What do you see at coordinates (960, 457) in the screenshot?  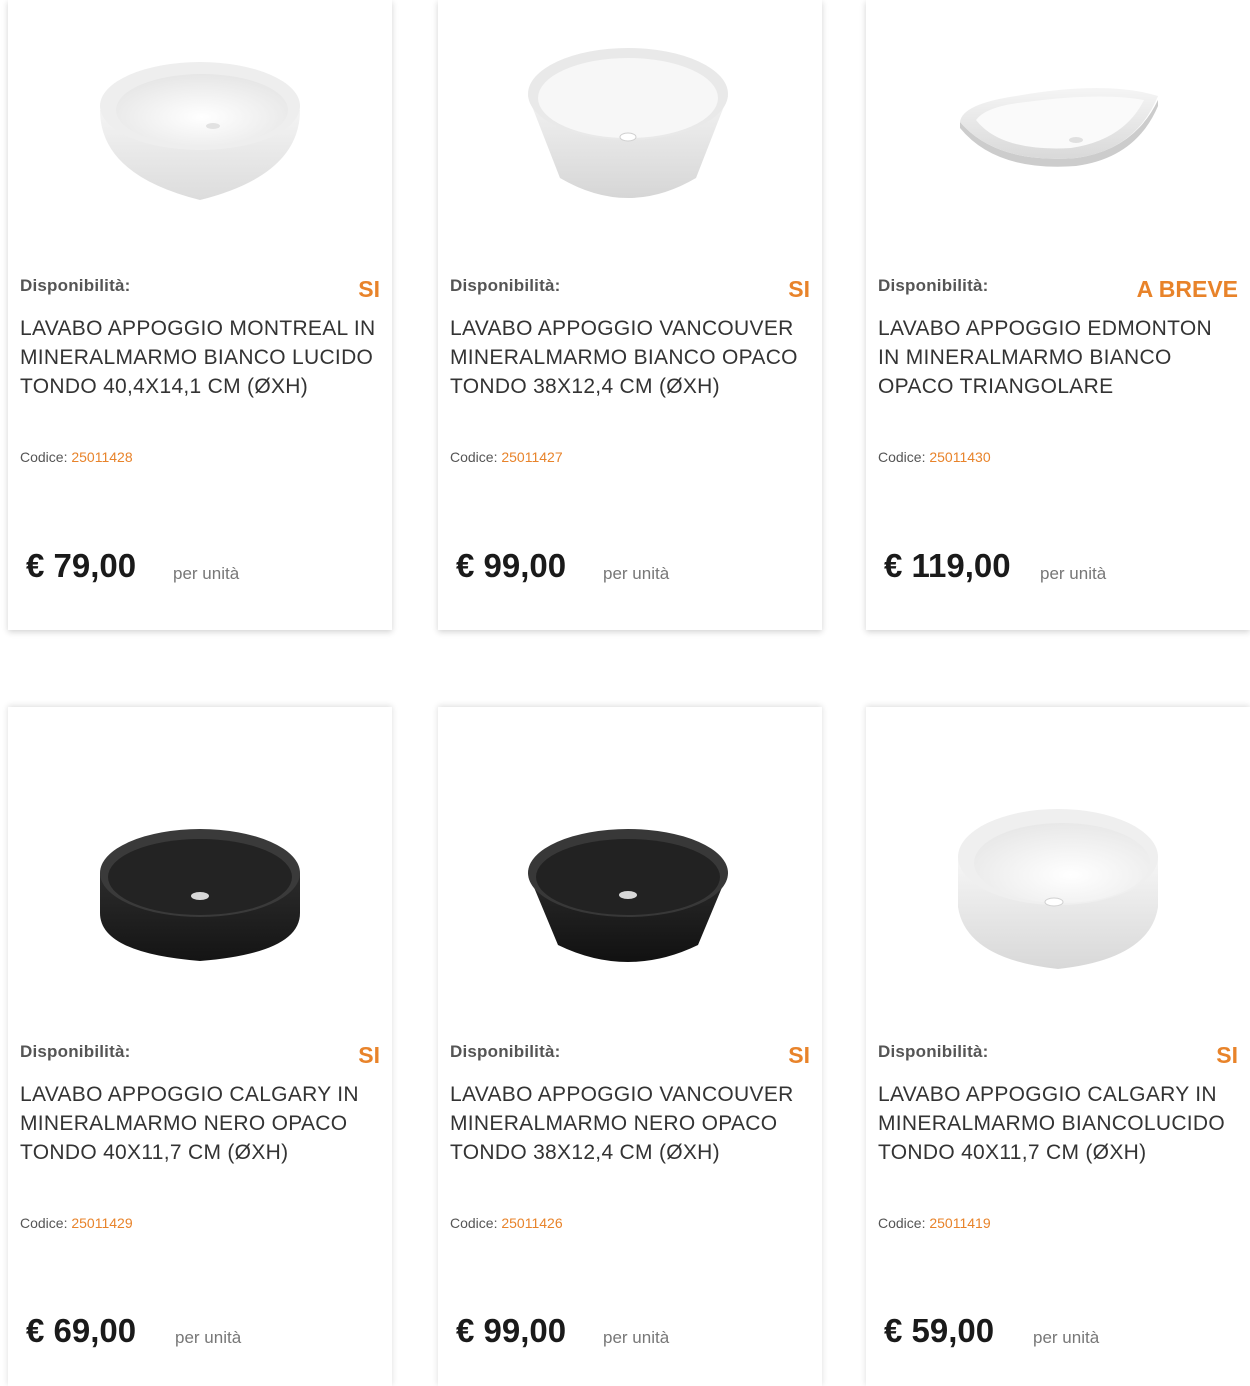 I see `code-value: 25011430` at bounding box center [960, 457].